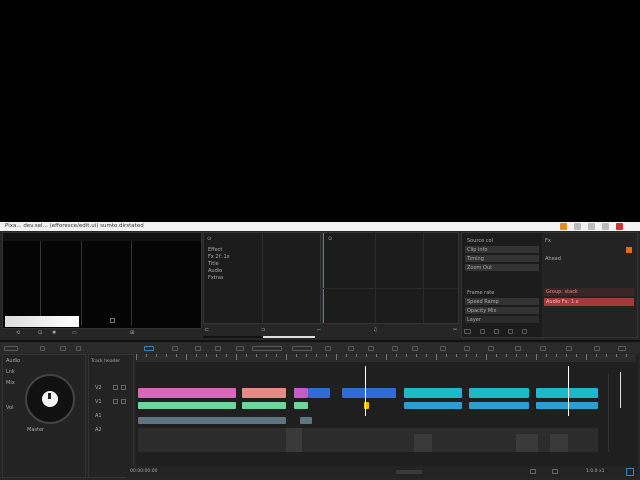 This screenshot has width=640, height=480. What do you see at coordinates (502, 319) in the screenshot?
I see `inspector-row: Layer` at bounding box center [502, 319].